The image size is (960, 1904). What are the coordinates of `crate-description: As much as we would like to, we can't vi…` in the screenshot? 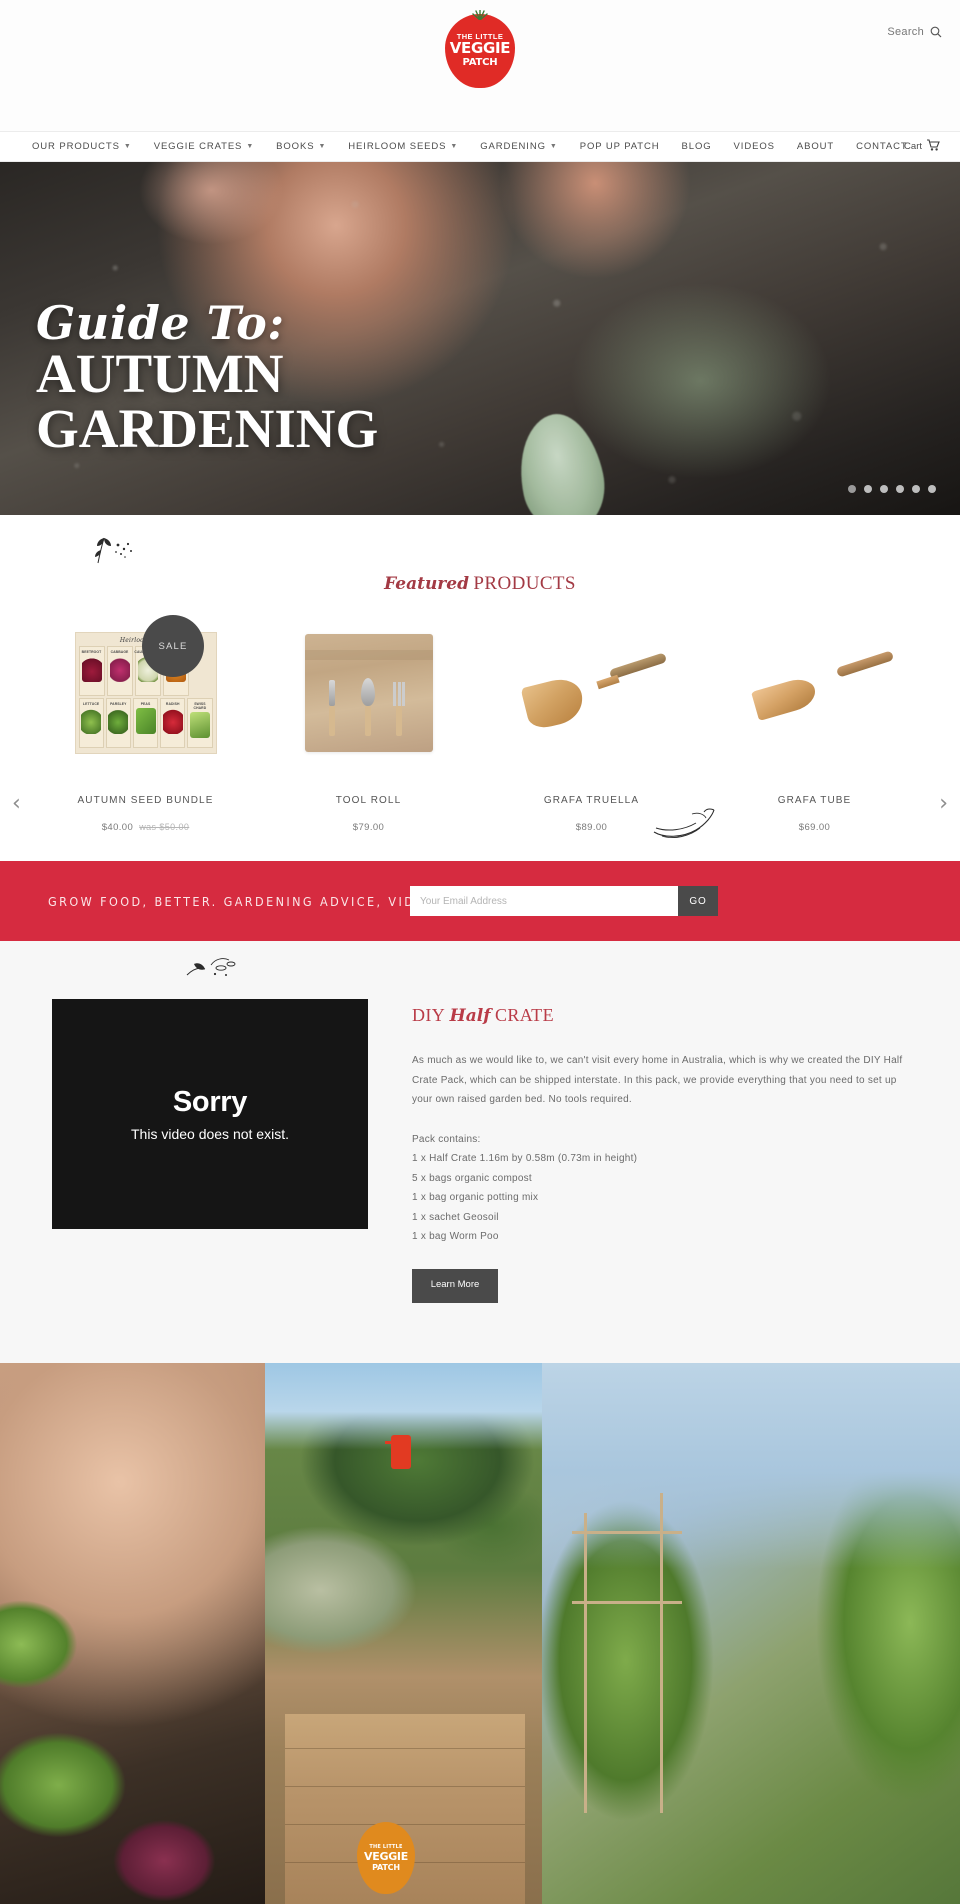 It's located at (657, 1080).